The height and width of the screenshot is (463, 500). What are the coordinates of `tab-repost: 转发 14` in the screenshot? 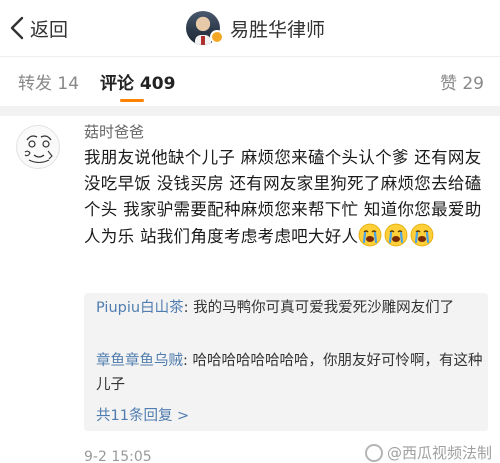 It's located at (48, 81).